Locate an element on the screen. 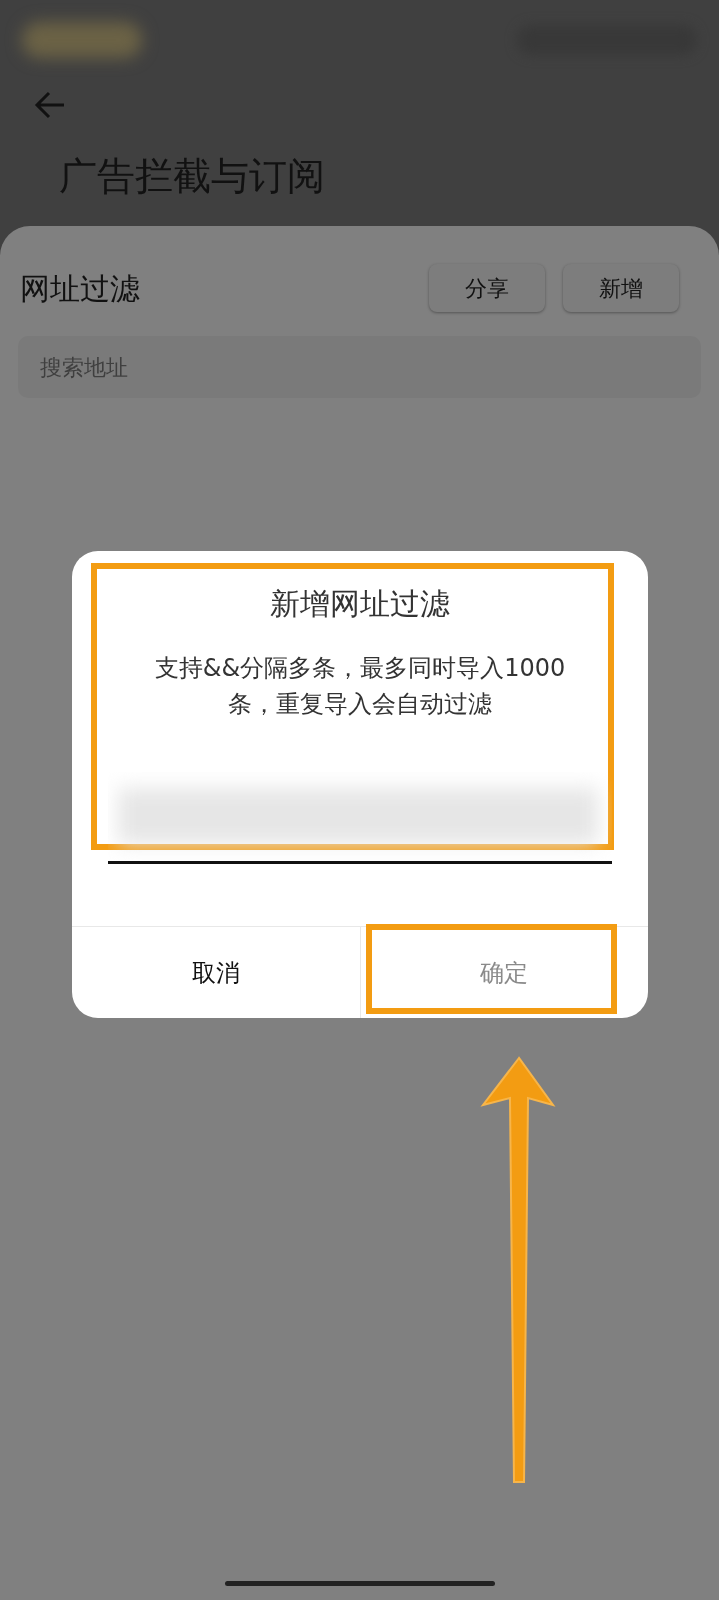 The height and width of the screenshot is (1600, 719). search-field: 搜索地址 is located at coordinates (359, 367).